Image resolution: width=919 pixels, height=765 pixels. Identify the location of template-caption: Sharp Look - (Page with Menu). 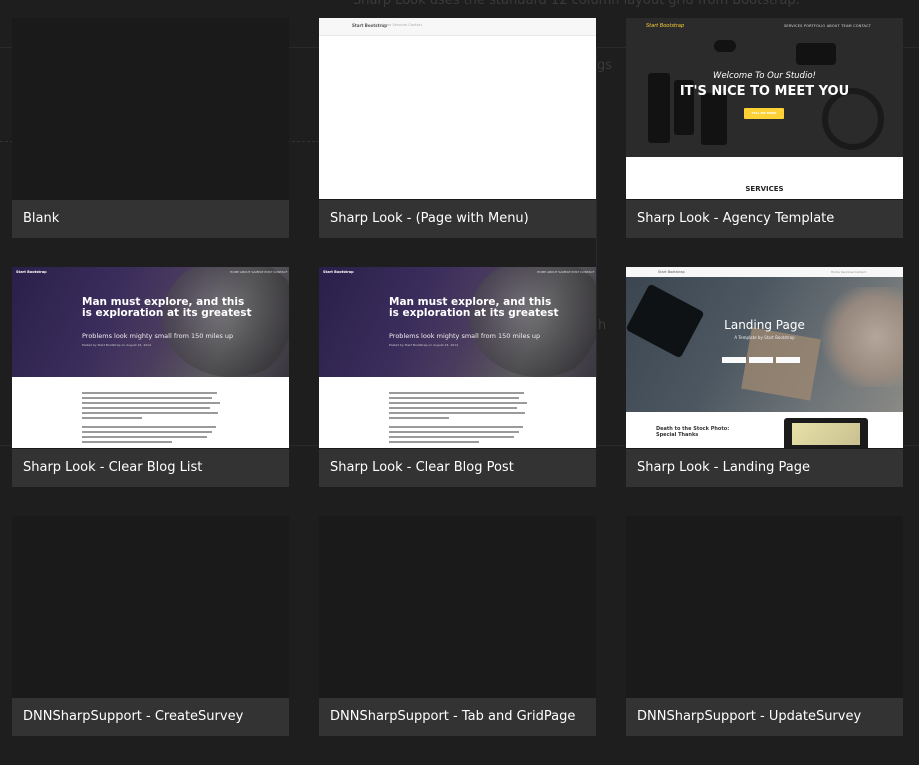
(457, 219).